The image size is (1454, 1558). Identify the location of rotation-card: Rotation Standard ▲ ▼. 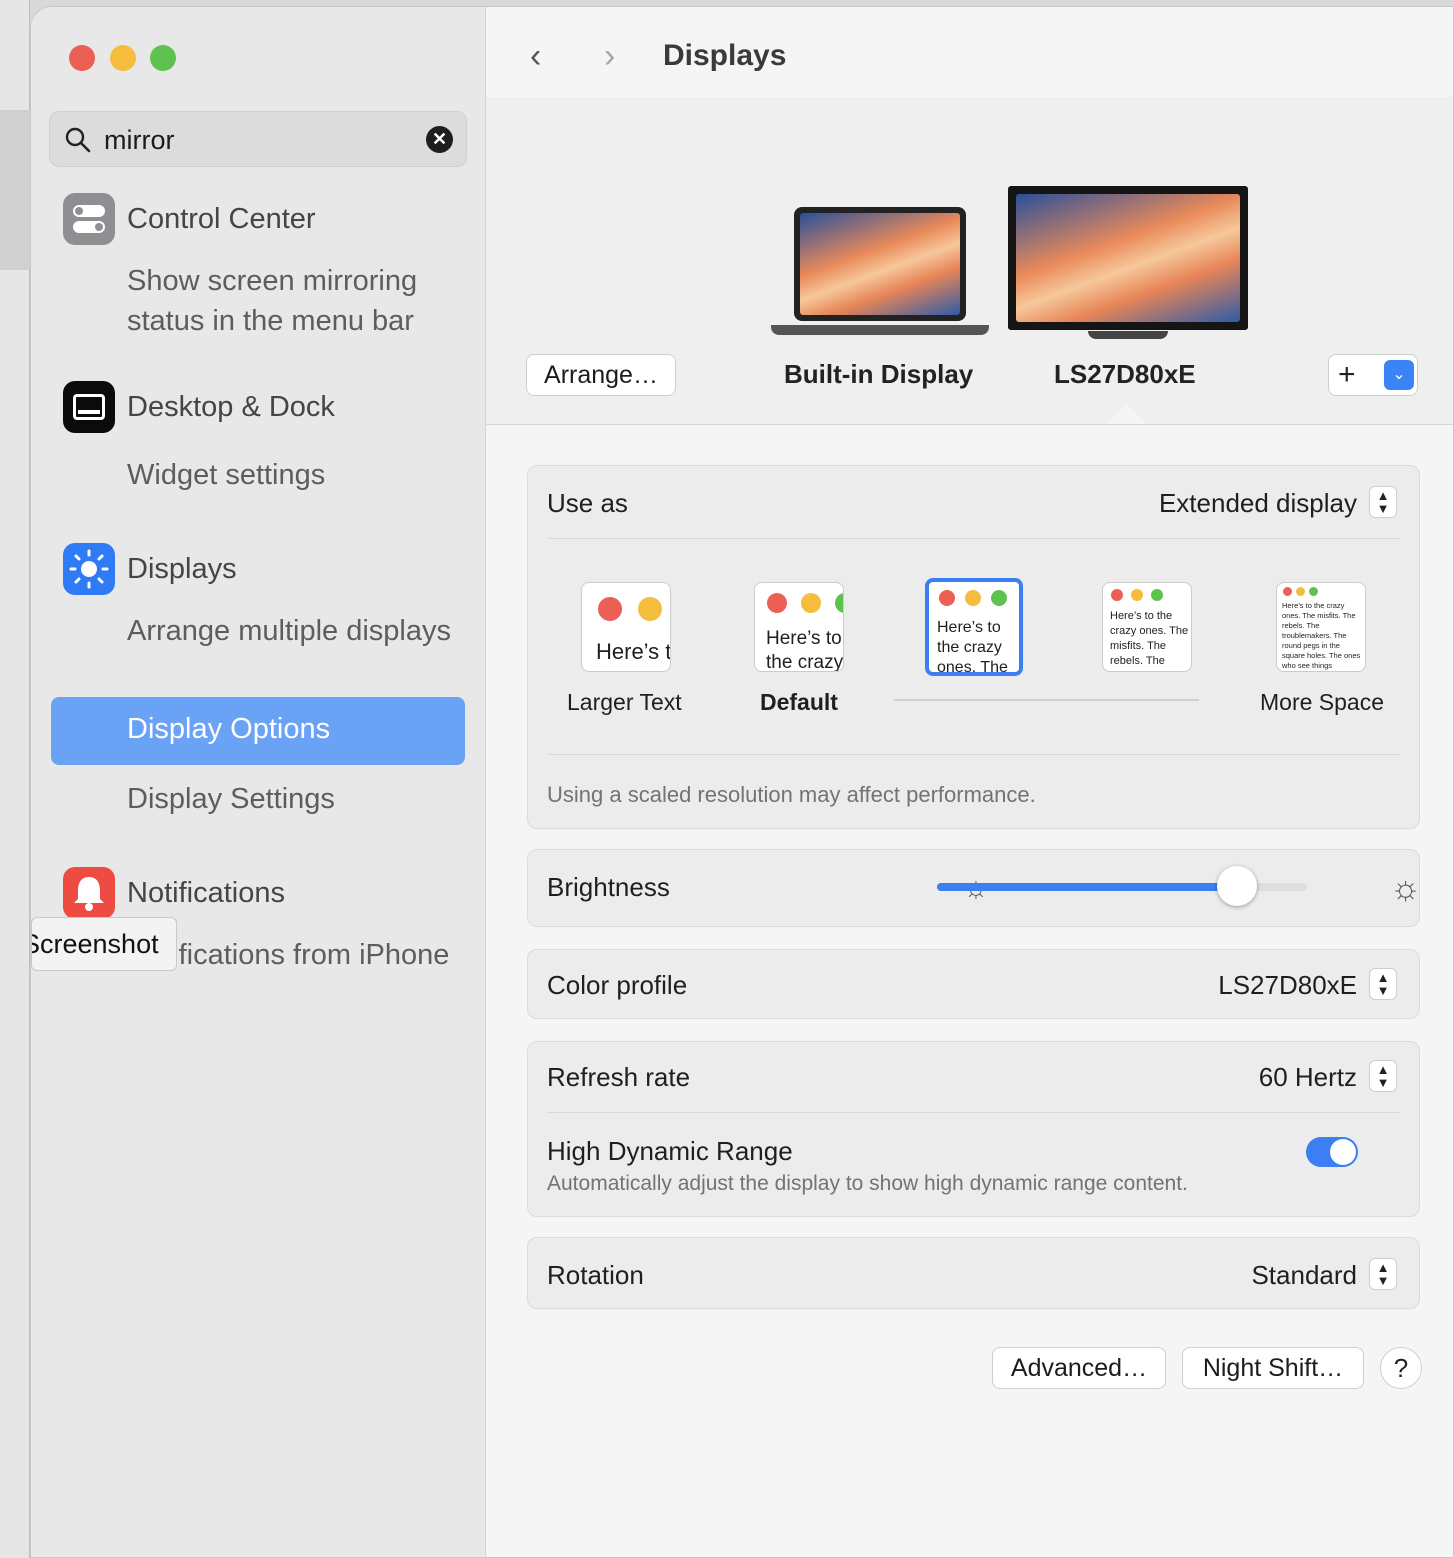
(973, 1273).